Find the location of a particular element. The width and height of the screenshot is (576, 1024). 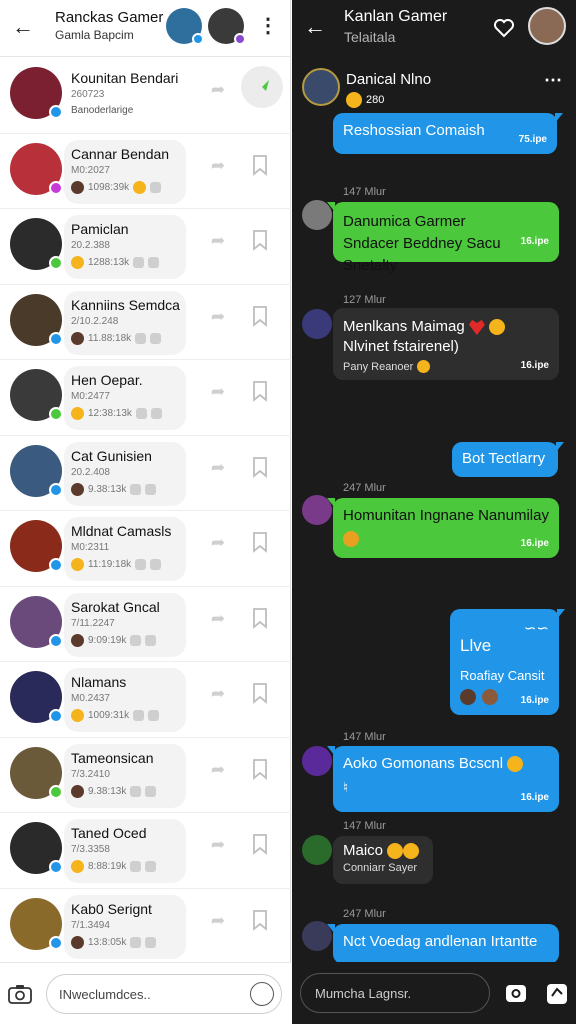

message-text: Reshossian Comaish is located at coordinates (414, 130).